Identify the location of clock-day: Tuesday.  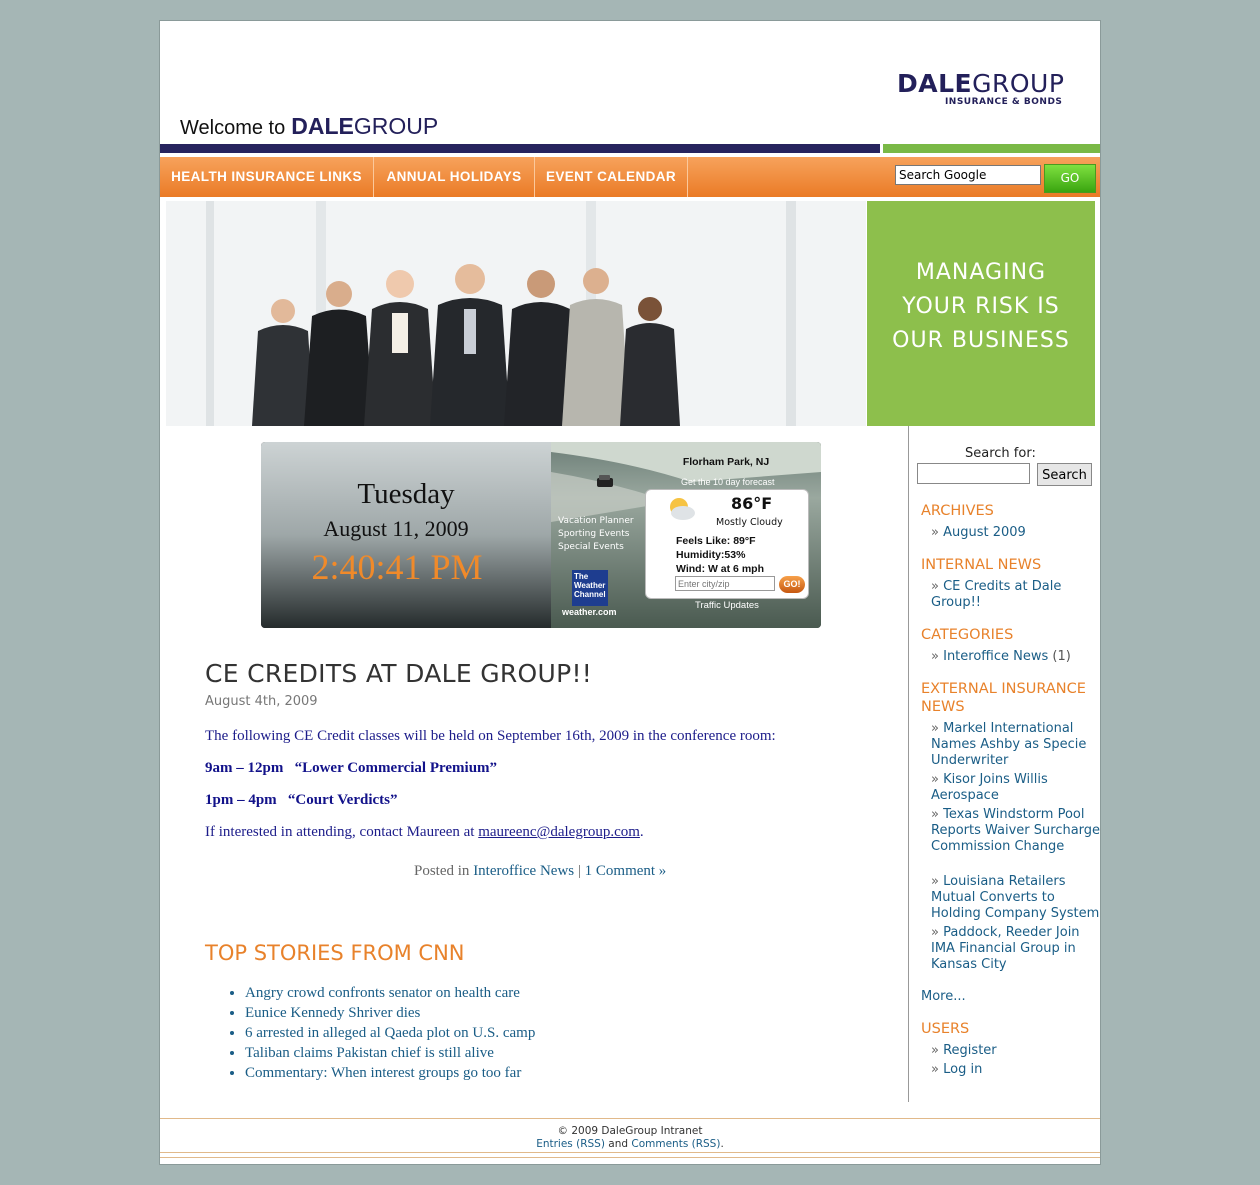
(406, 494).